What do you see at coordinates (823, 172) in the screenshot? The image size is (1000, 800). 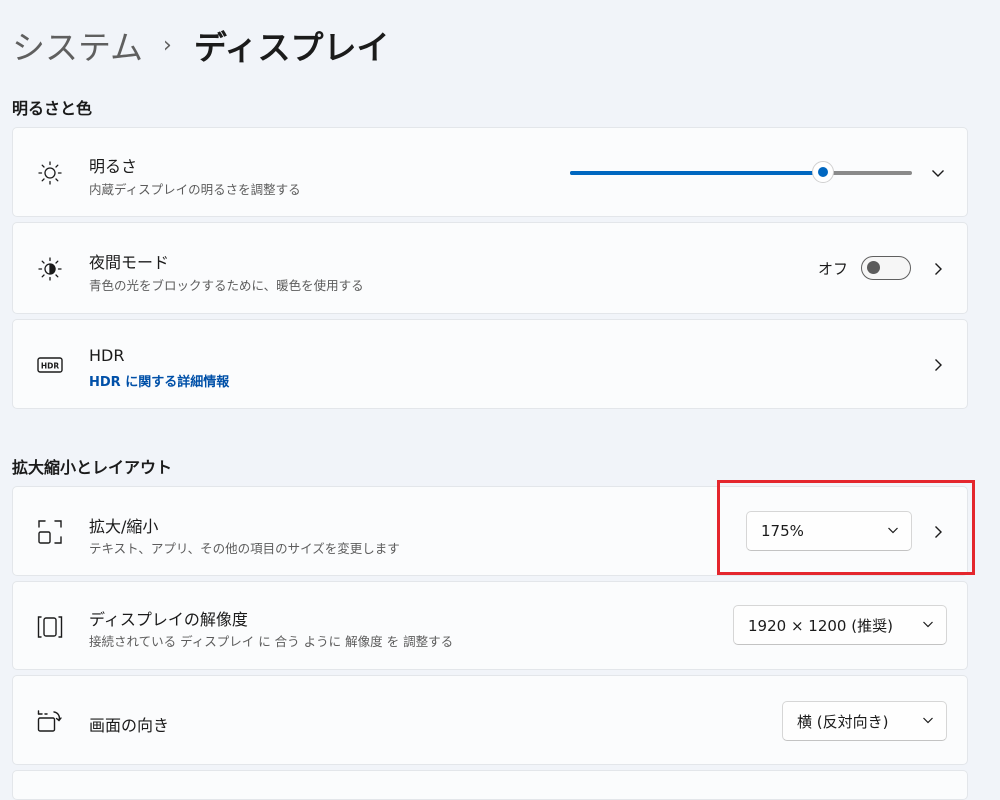 I see `brightness-slider-thumb` at bounding box center [823, 172].